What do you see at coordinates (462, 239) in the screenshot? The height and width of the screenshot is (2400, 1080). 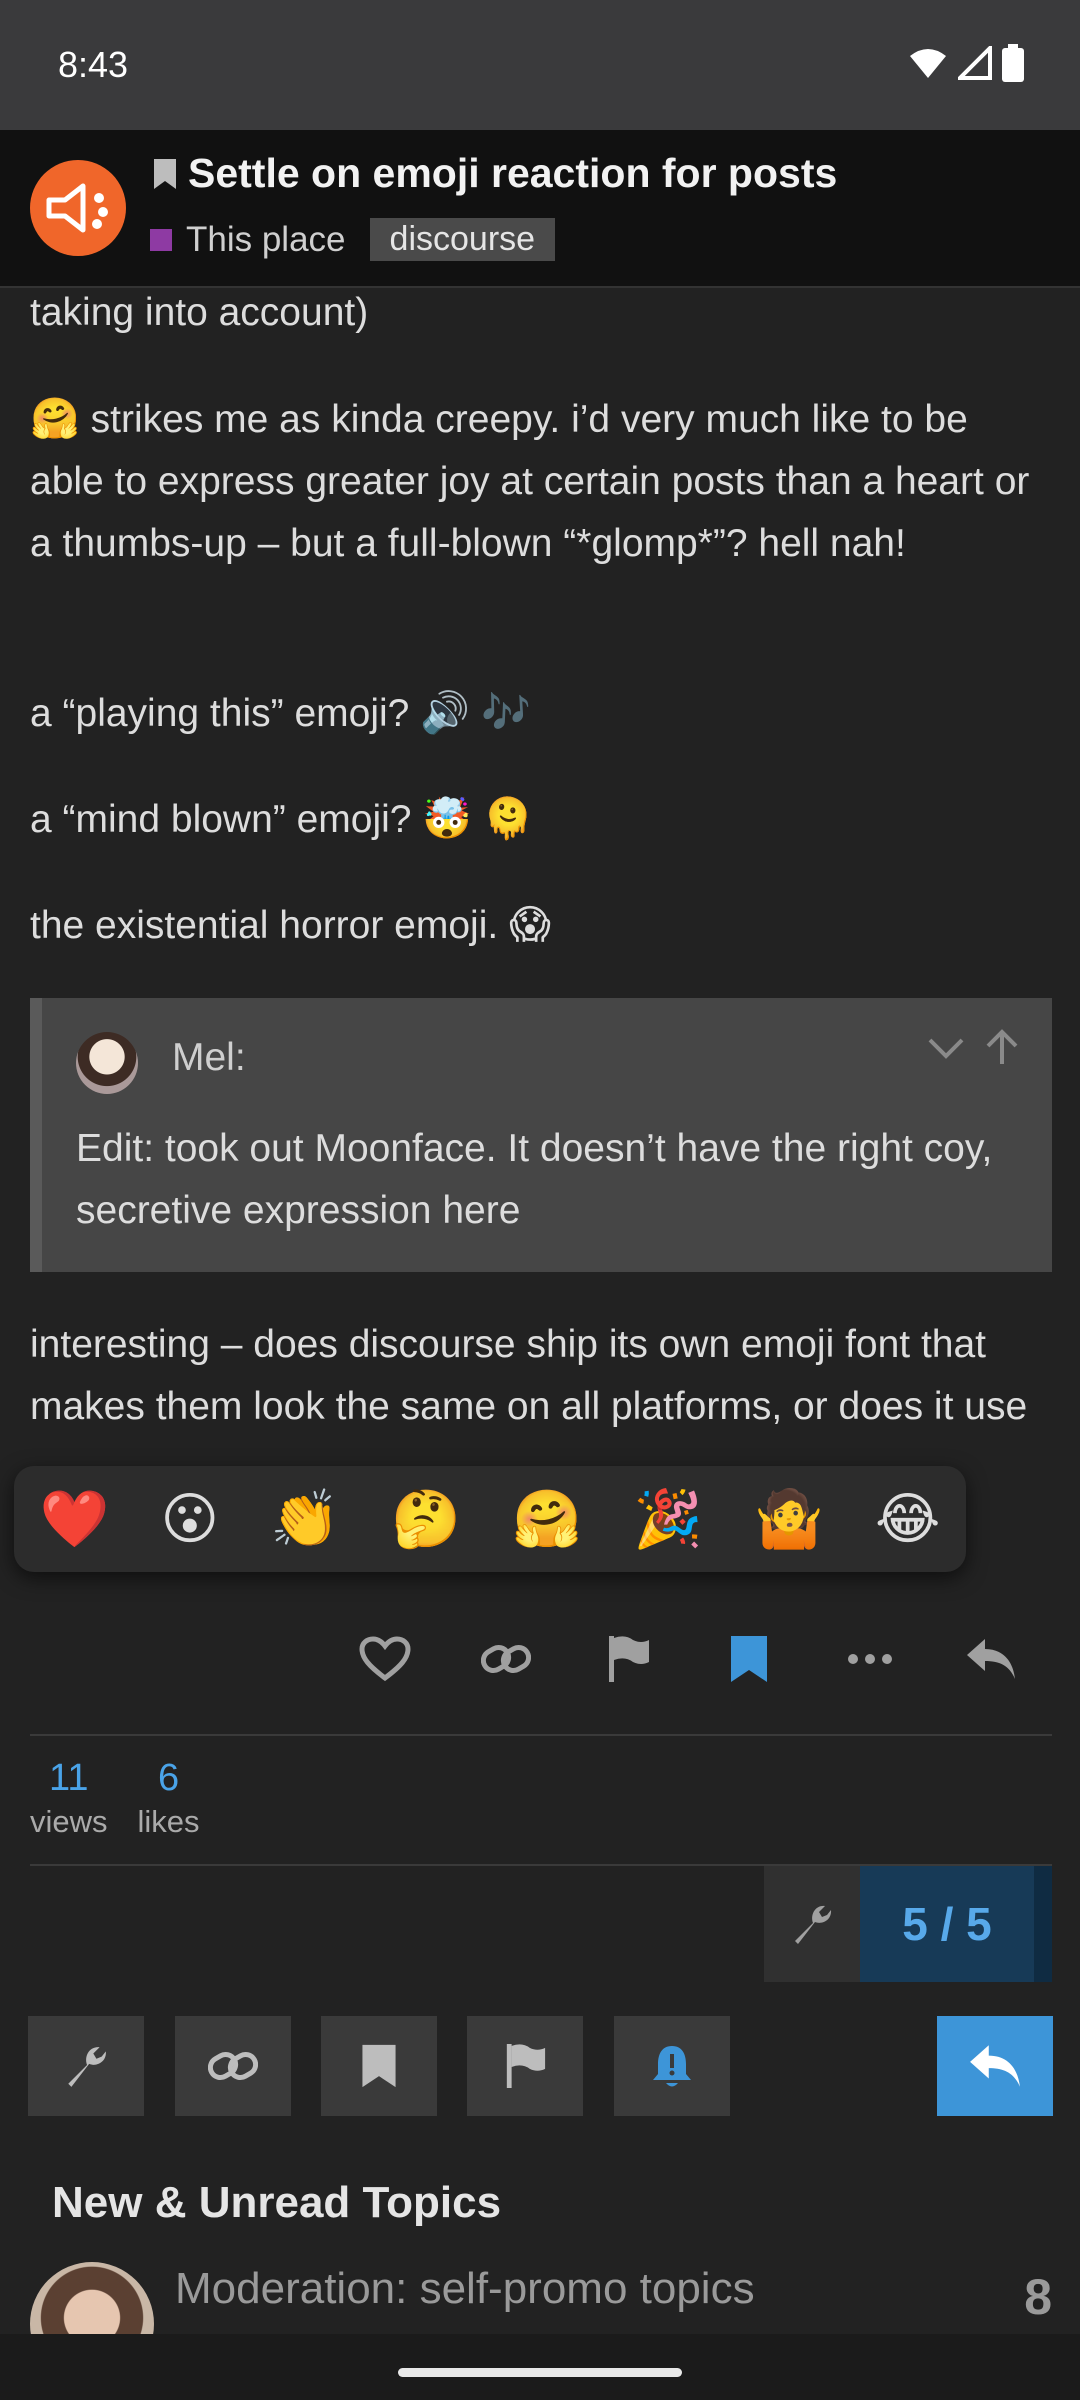 I see `tag-discourse: discourse` at bounding box center [462, 239].